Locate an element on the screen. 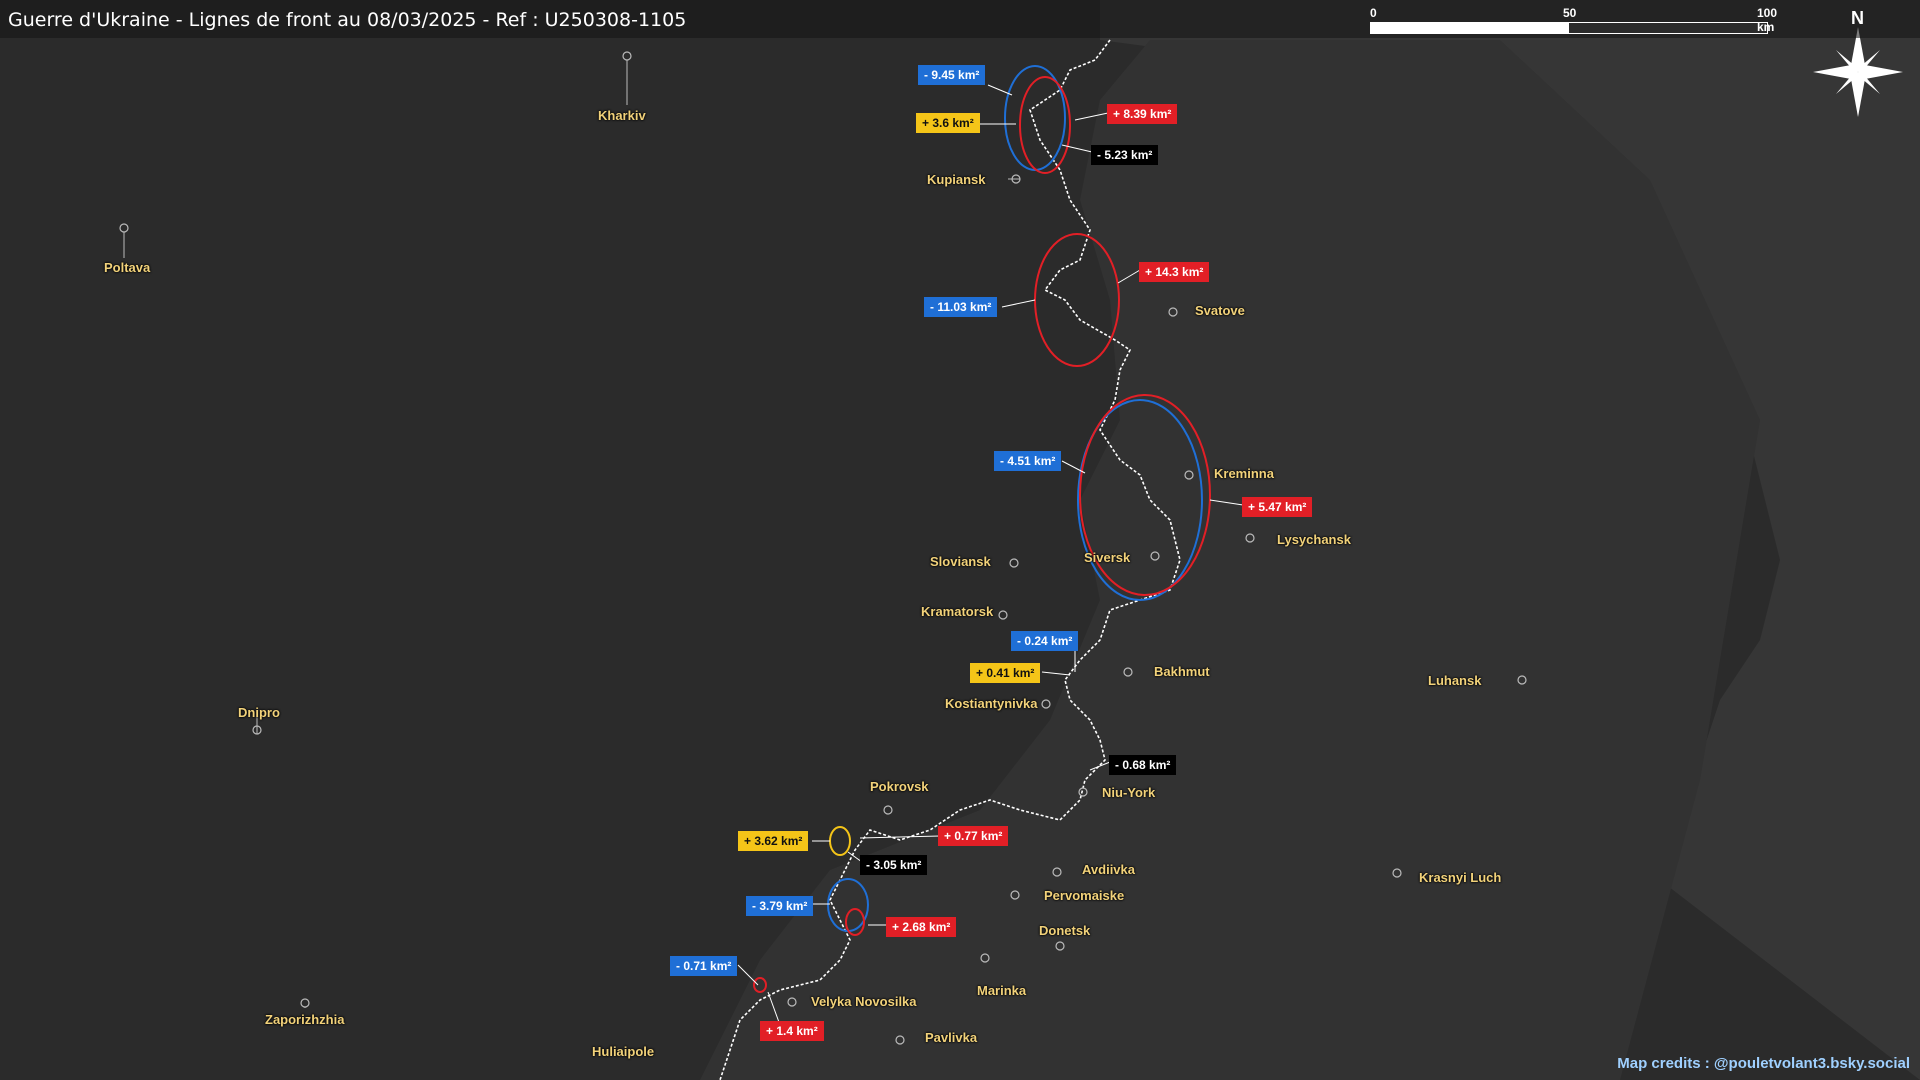 Image resolution: width=1920 pixels, height=1080 pixels. city-label: Kupiansk is located at coordinates (956, 179).